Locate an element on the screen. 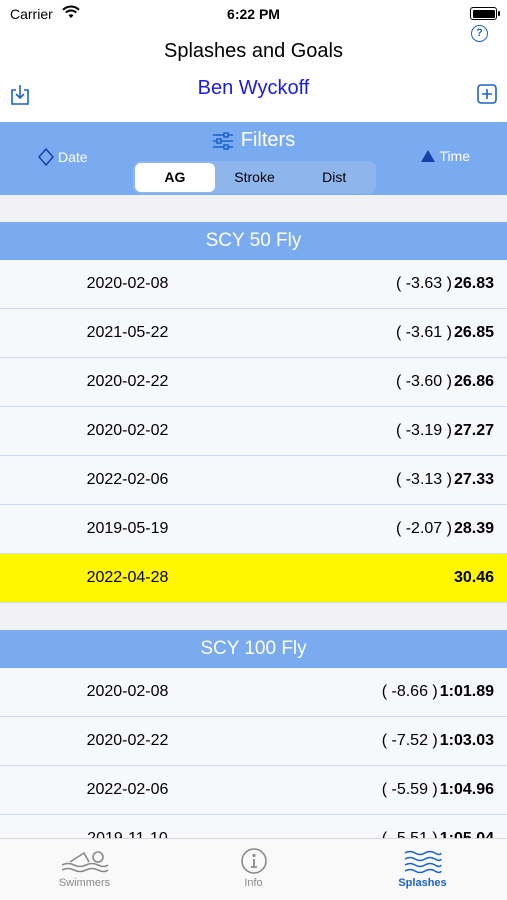 The image size is (507, 900). waves-icon is located at coordinates (423, 862).